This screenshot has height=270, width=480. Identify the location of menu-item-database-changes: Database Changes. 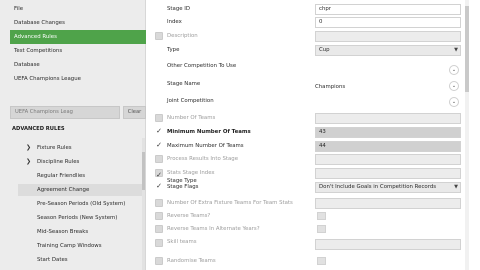
(78, 23).